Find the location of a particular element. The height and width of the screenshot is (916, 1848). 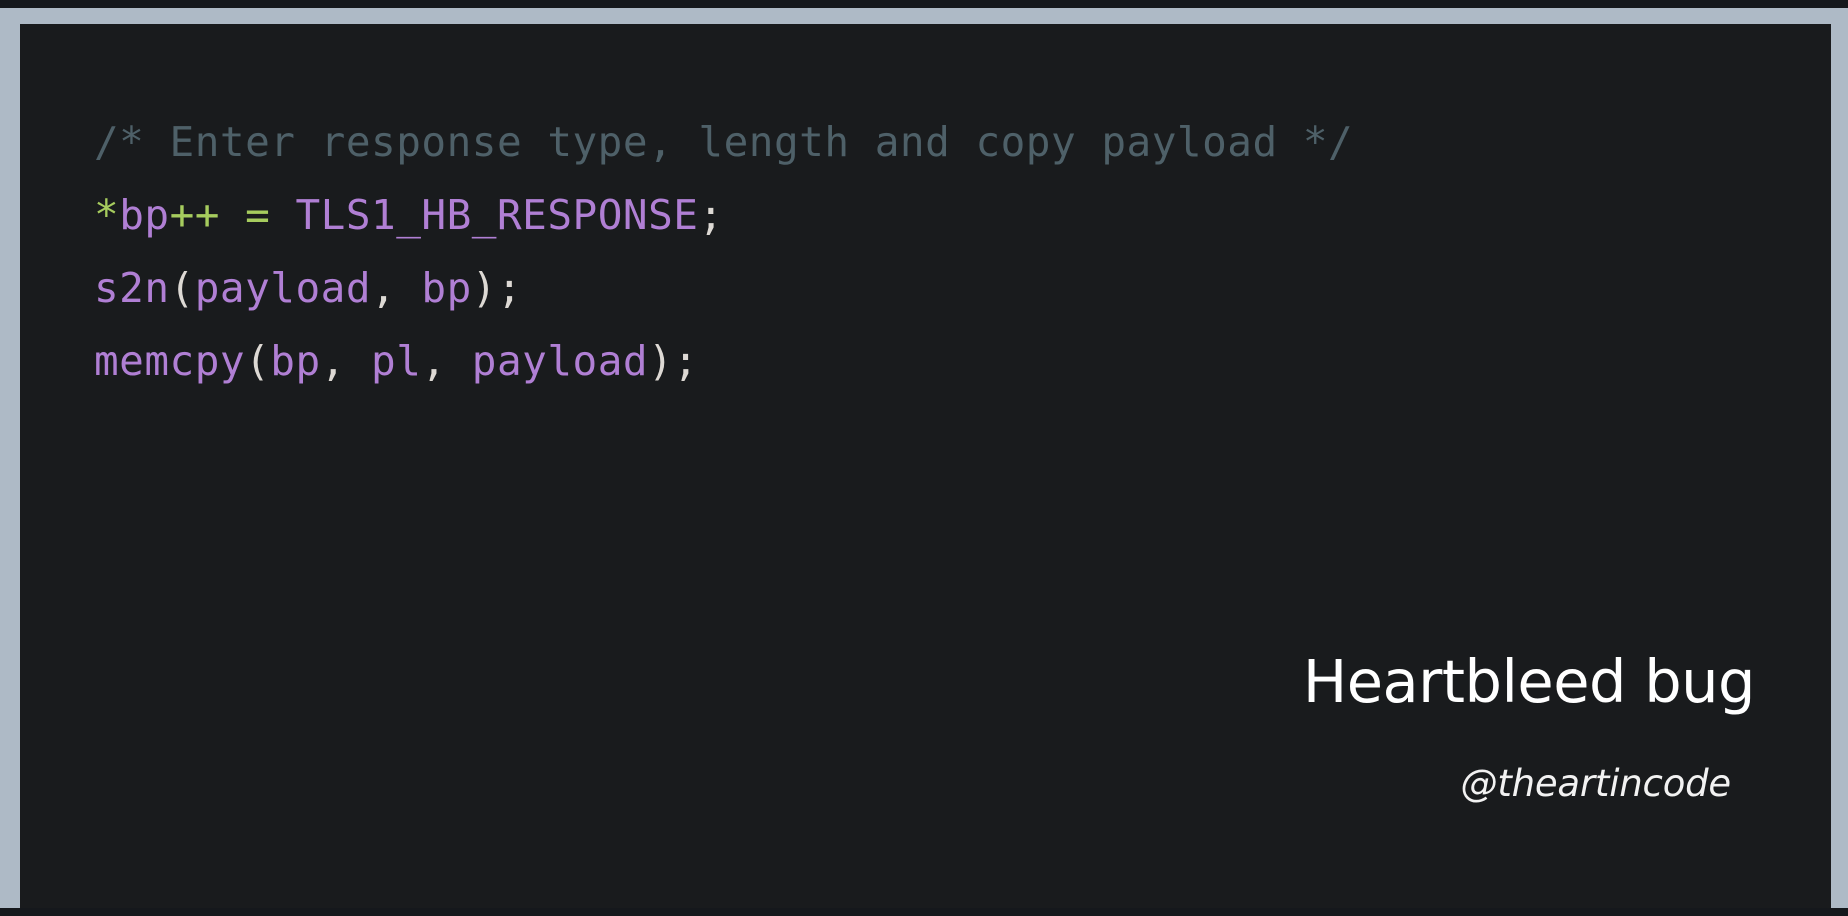

code-line: memcpy(bp, pl, payload); is located at coordinates (723, 361).